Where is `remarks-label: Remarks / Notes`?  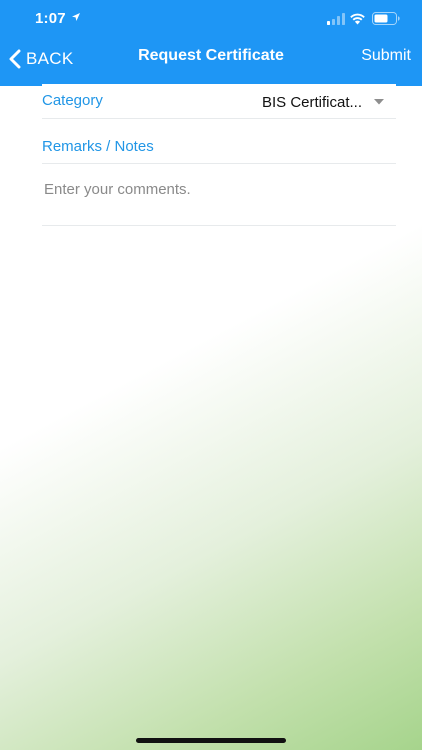 remarks-label: Remarks / Notes is located at coordinates (98, 146).